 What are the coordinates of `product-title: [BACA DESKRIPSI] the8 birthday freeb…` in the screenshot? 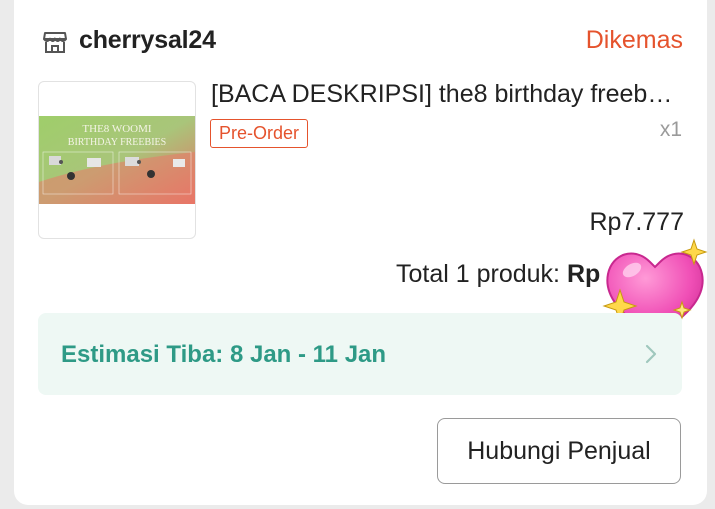 It's located at (449, 94).